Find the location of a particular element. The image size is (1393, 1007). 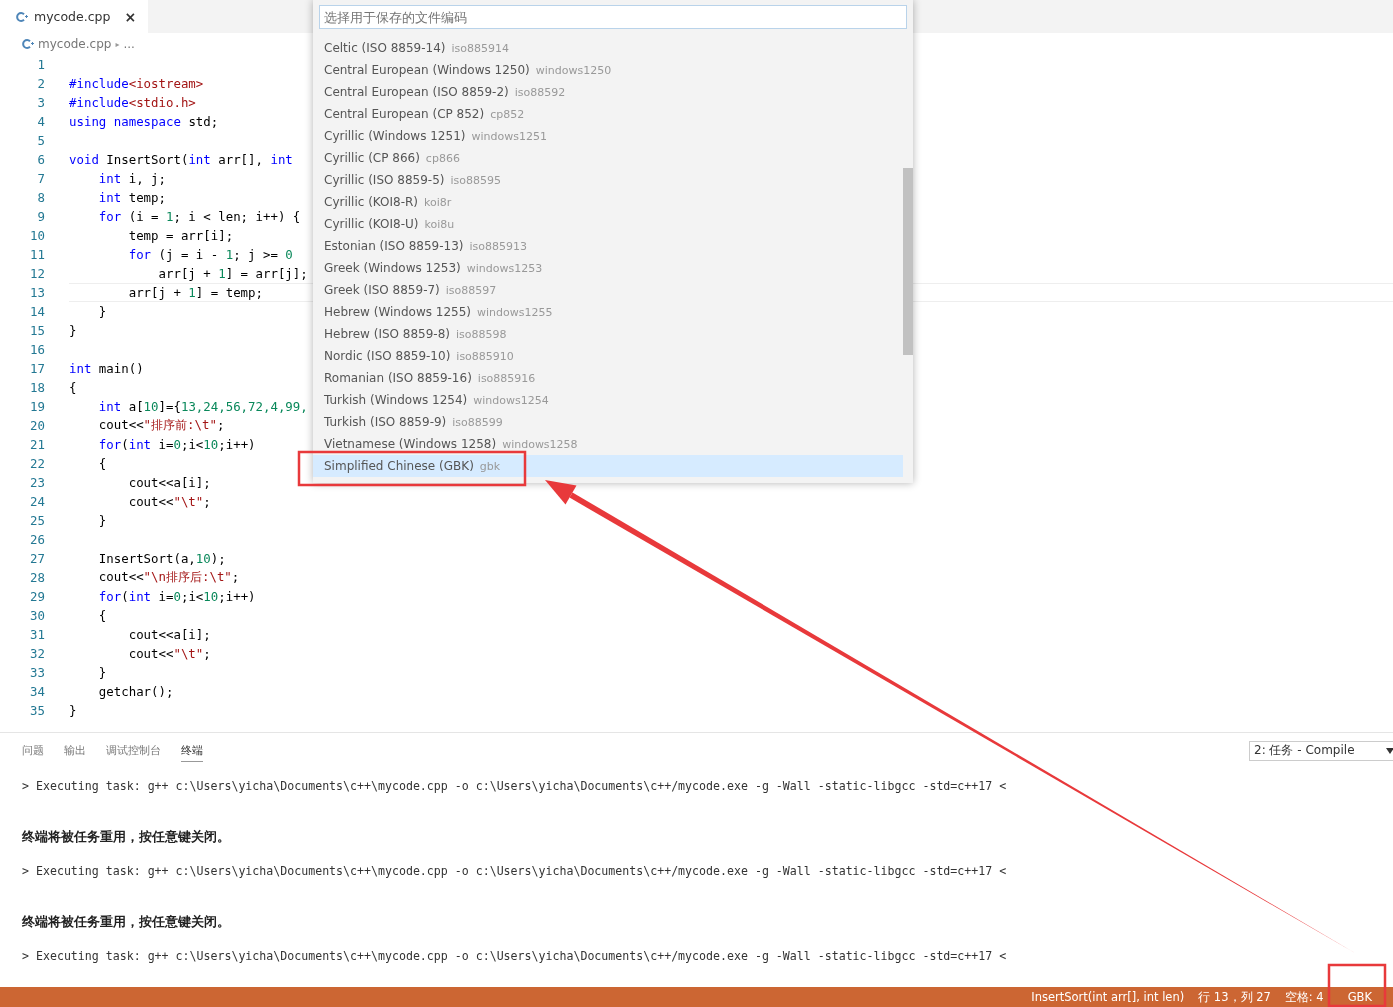

encoding-option: Hebrew (Windows 1255) windows1255 is located at coordinates (608, 312).